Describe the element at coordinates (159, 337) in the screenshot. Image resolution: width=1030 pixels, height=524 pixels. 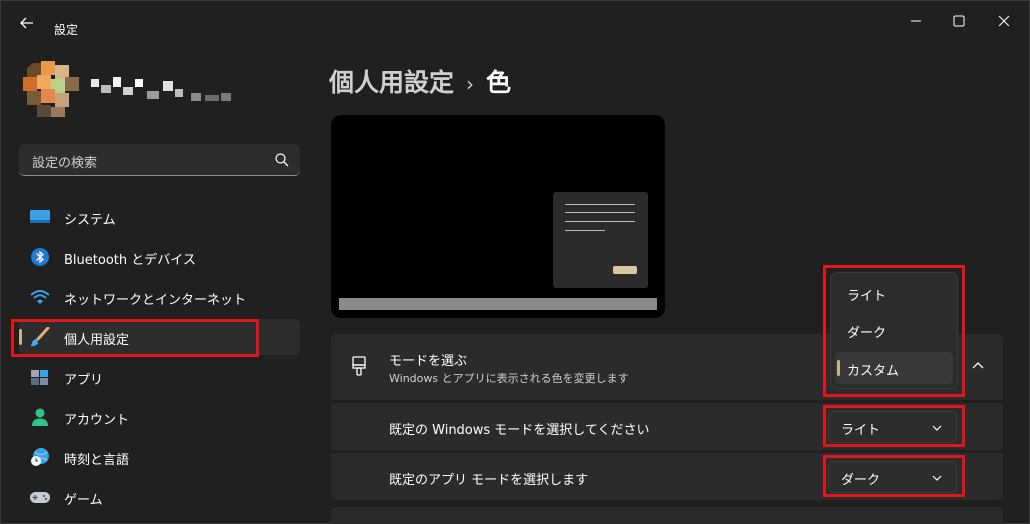
I see `sidebar-item-personalization: 個人用設定` at that location.